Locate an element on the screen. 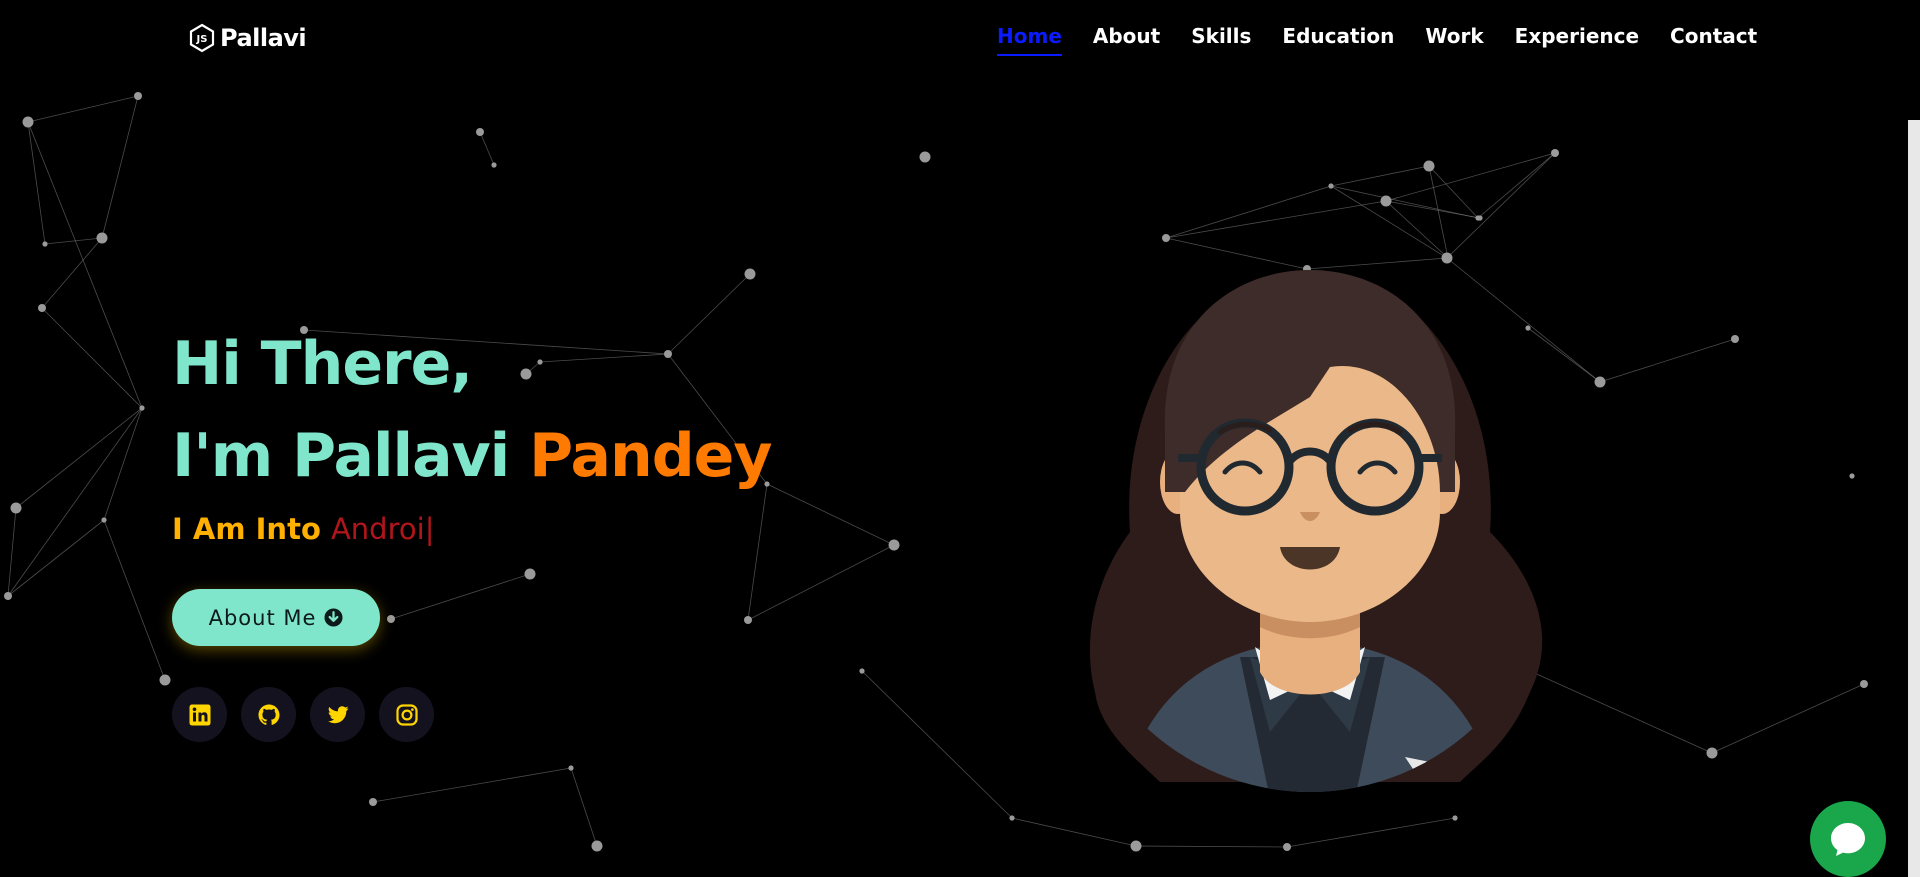  hero-intro: I'm Pallavi is located at coordinates (351, 456).